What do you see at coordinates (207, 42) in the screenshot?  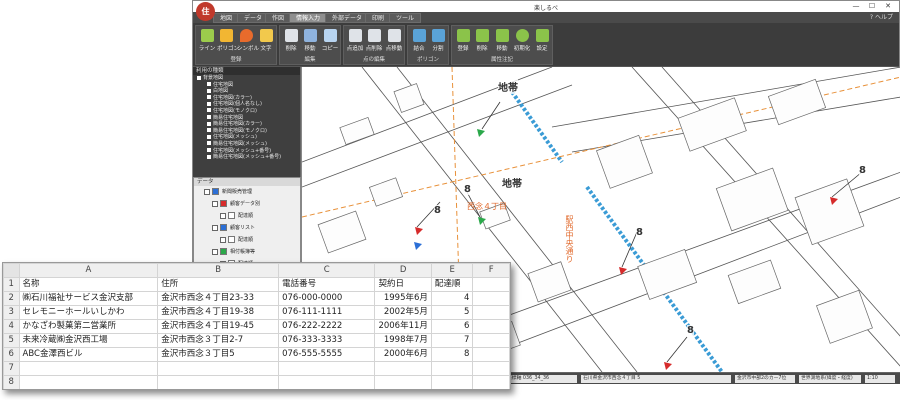 I see `line-button: ライン` at bounding box center [207, 42].